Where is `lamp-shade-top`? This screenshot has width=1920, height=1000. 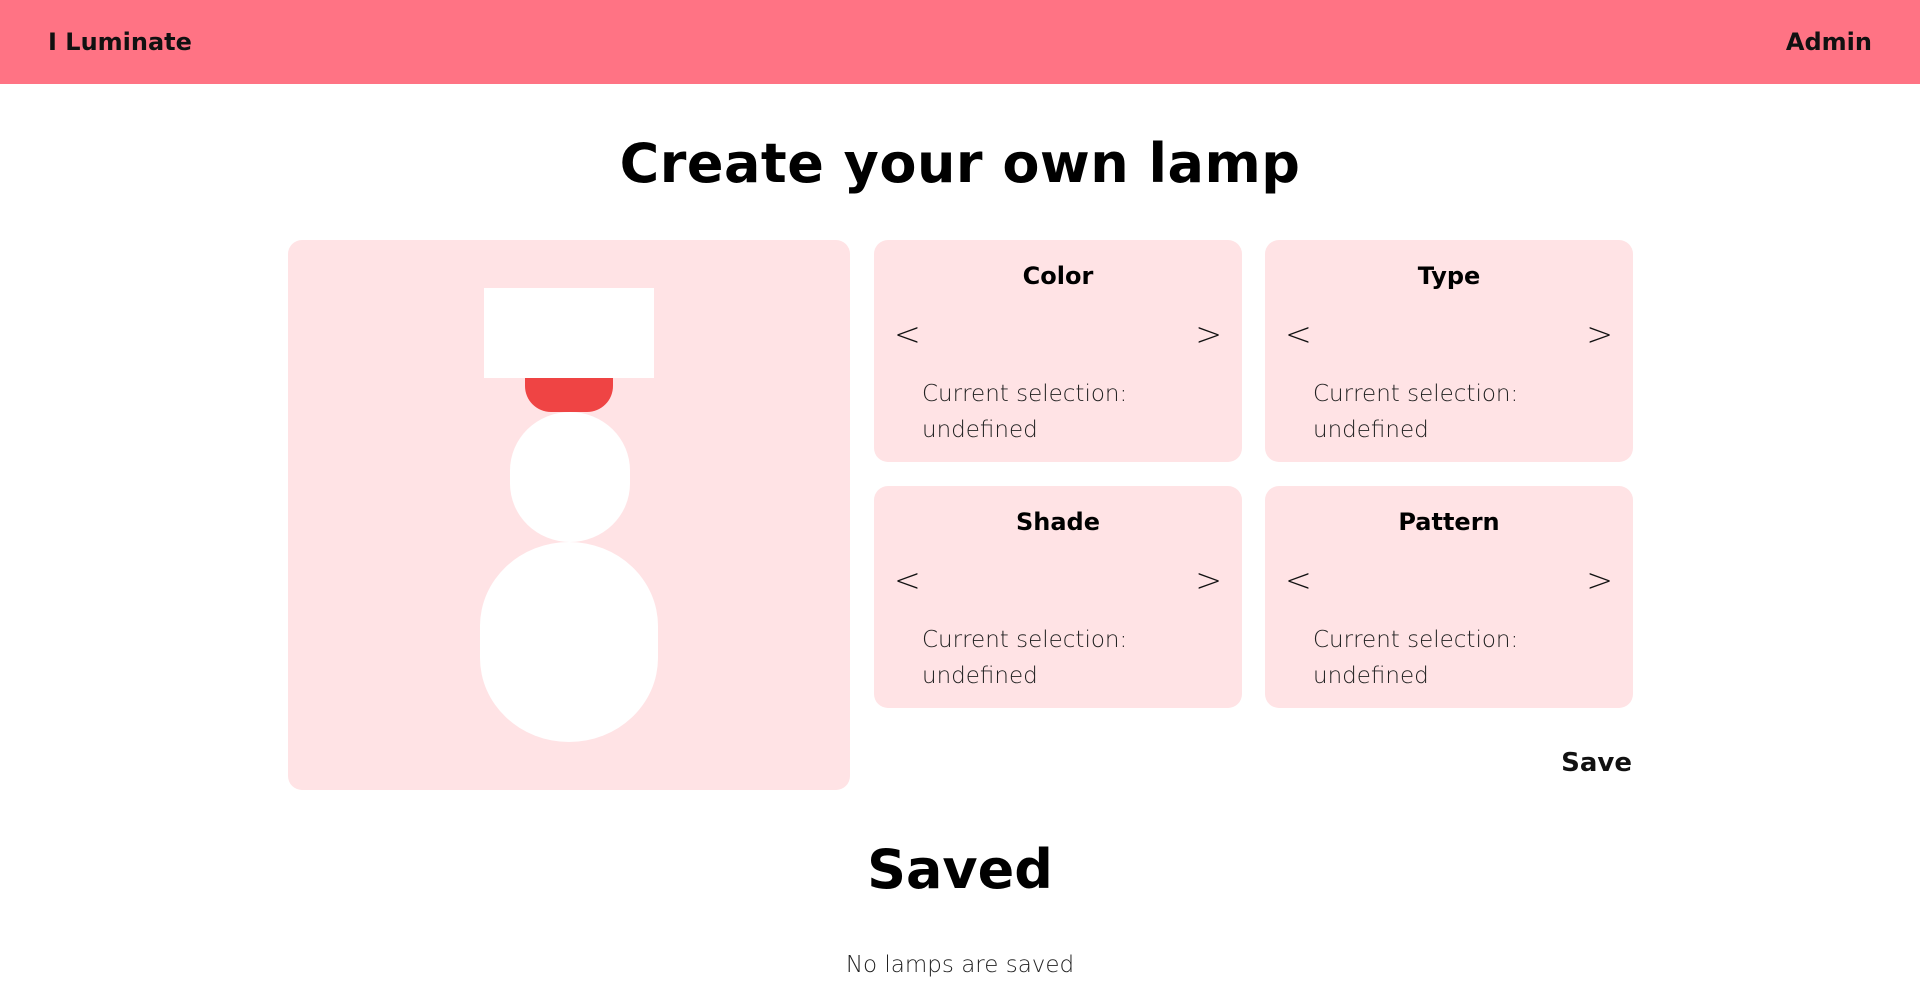 lamp-shade-top is located at coordinates (569, 333).